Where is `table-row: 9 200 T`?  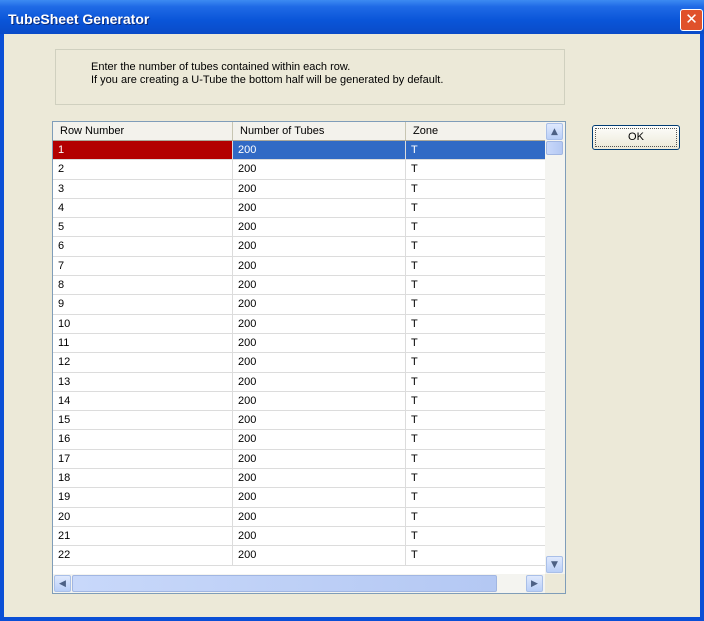 table-row: 9 200 T is located at coordinates (299, 305).